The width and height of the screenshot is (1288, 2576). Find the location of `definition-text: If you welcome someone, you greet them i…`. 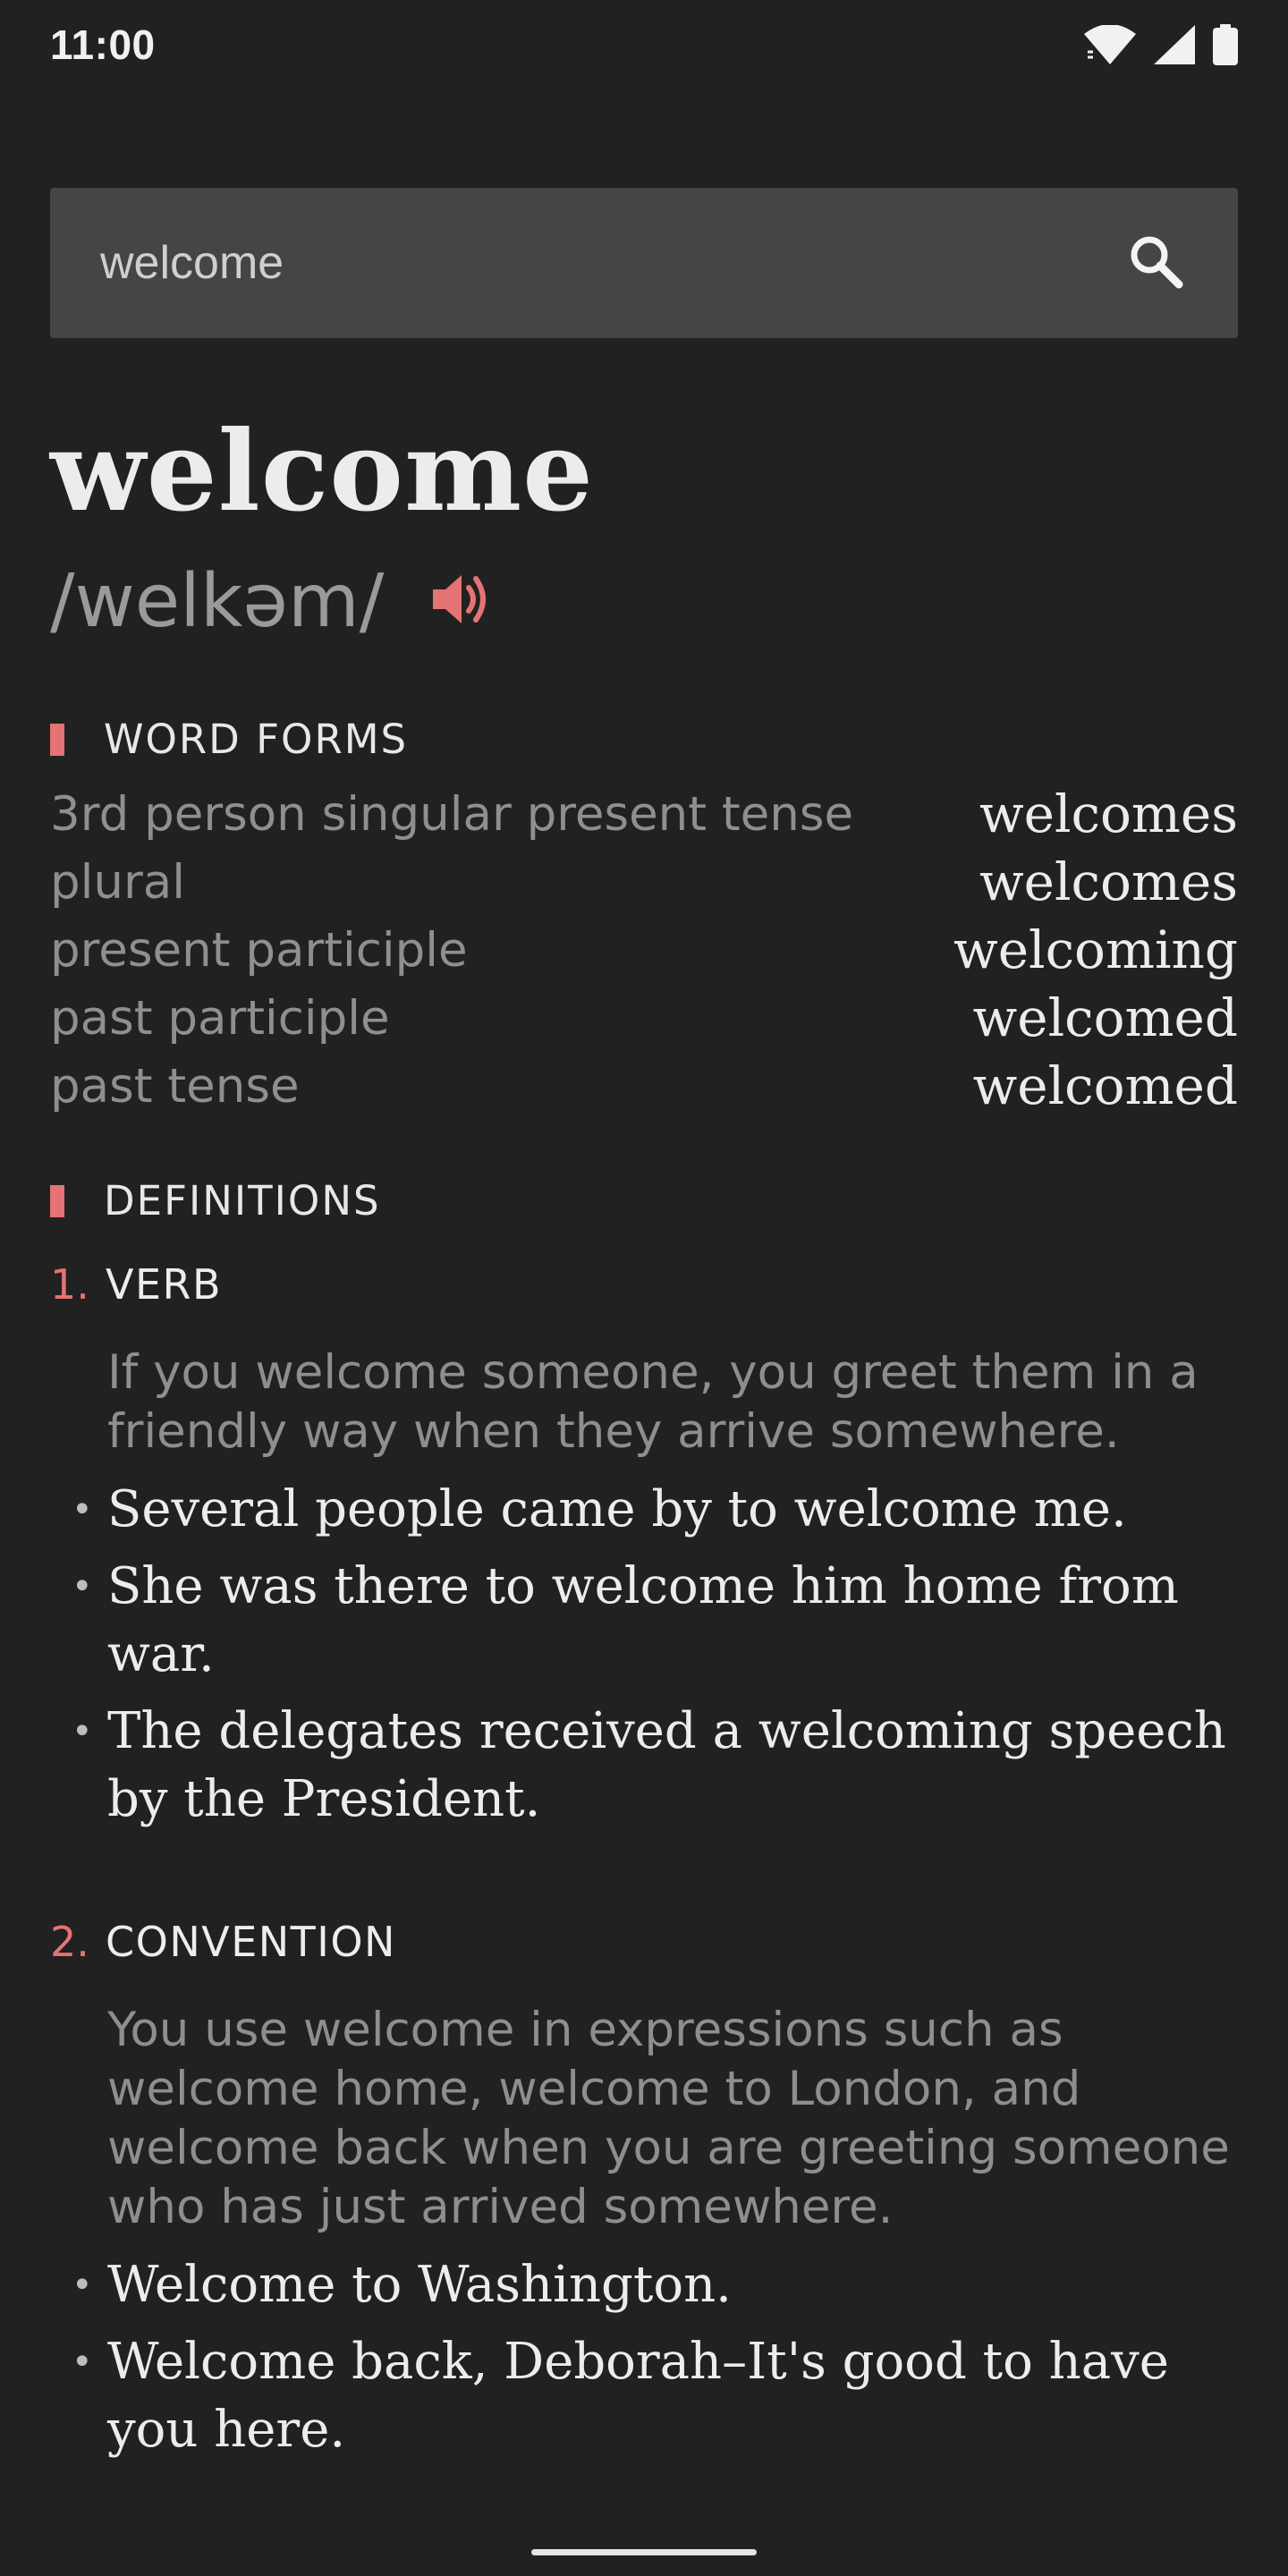

definition-text: If you welcome someone, you greet them i… is located at coordinates (653, 1402).